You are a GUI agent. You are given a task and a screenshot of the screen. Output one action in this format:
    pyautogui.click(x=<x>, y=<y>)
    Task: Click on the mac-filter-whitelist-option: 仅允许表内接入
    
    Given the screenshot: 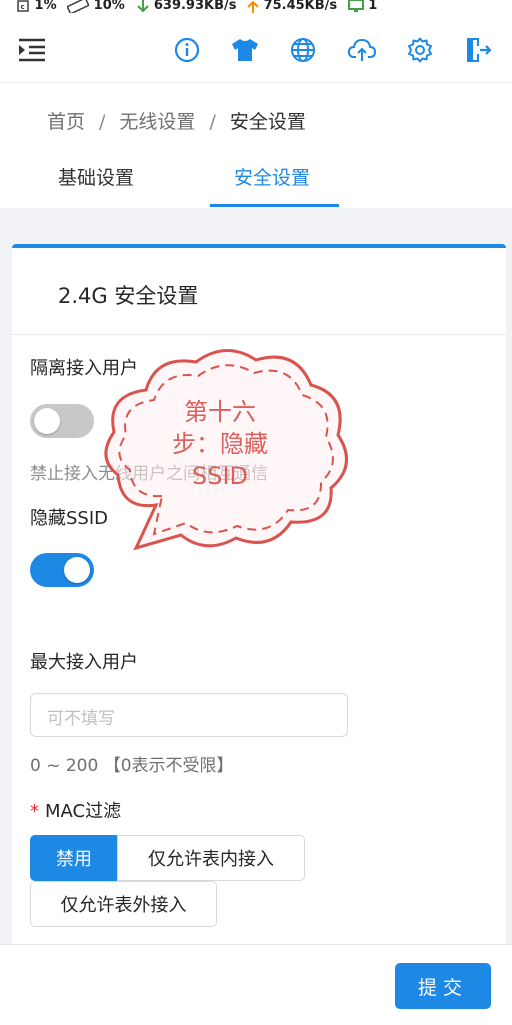 What is the action you would take?
    pyautogui.click(x=211, y=858)
    